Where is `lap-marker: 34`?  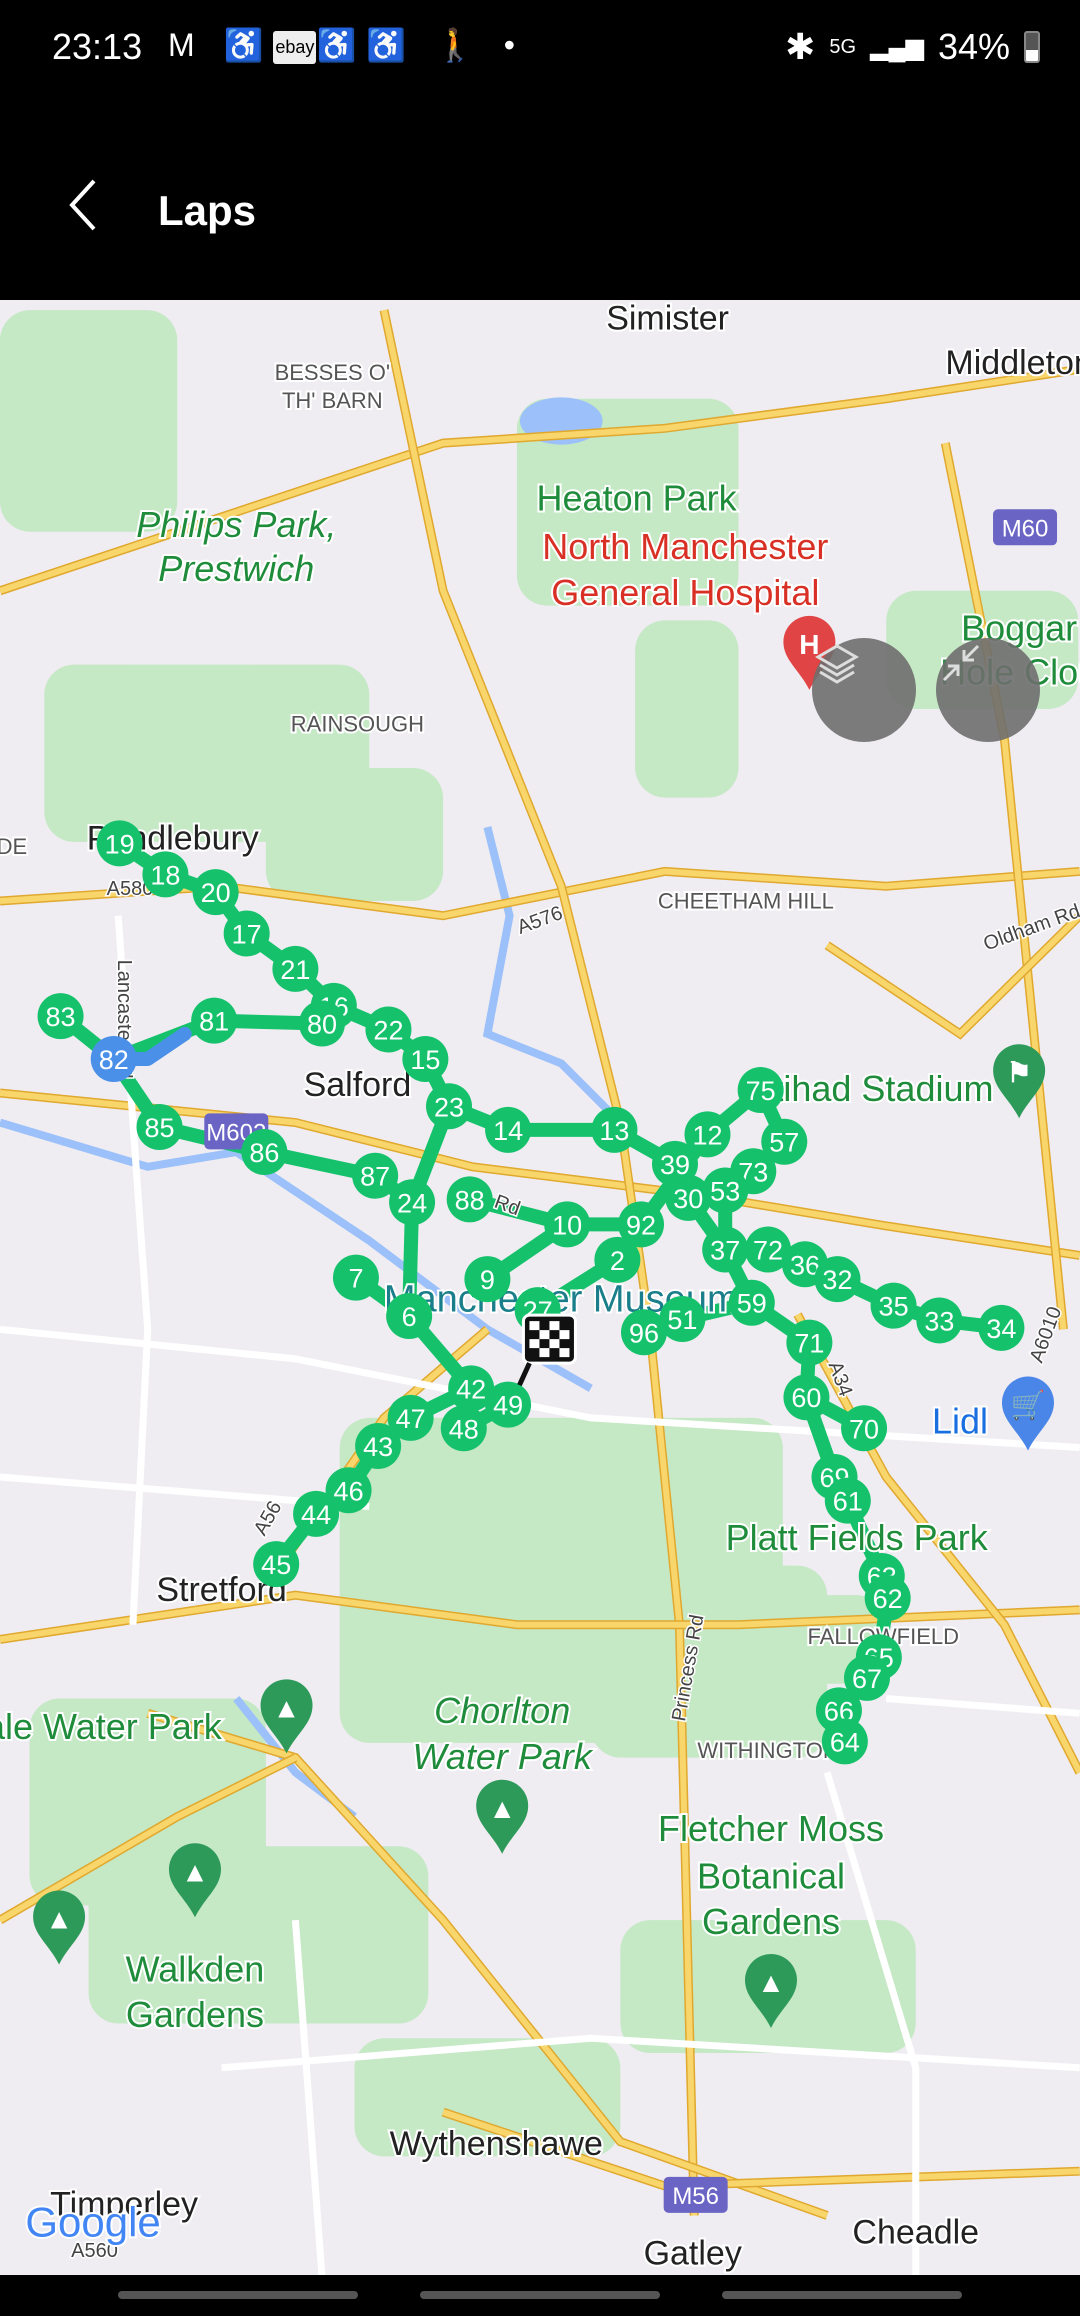 lap-marker: 34 is located at coordinates (1001, 1327).